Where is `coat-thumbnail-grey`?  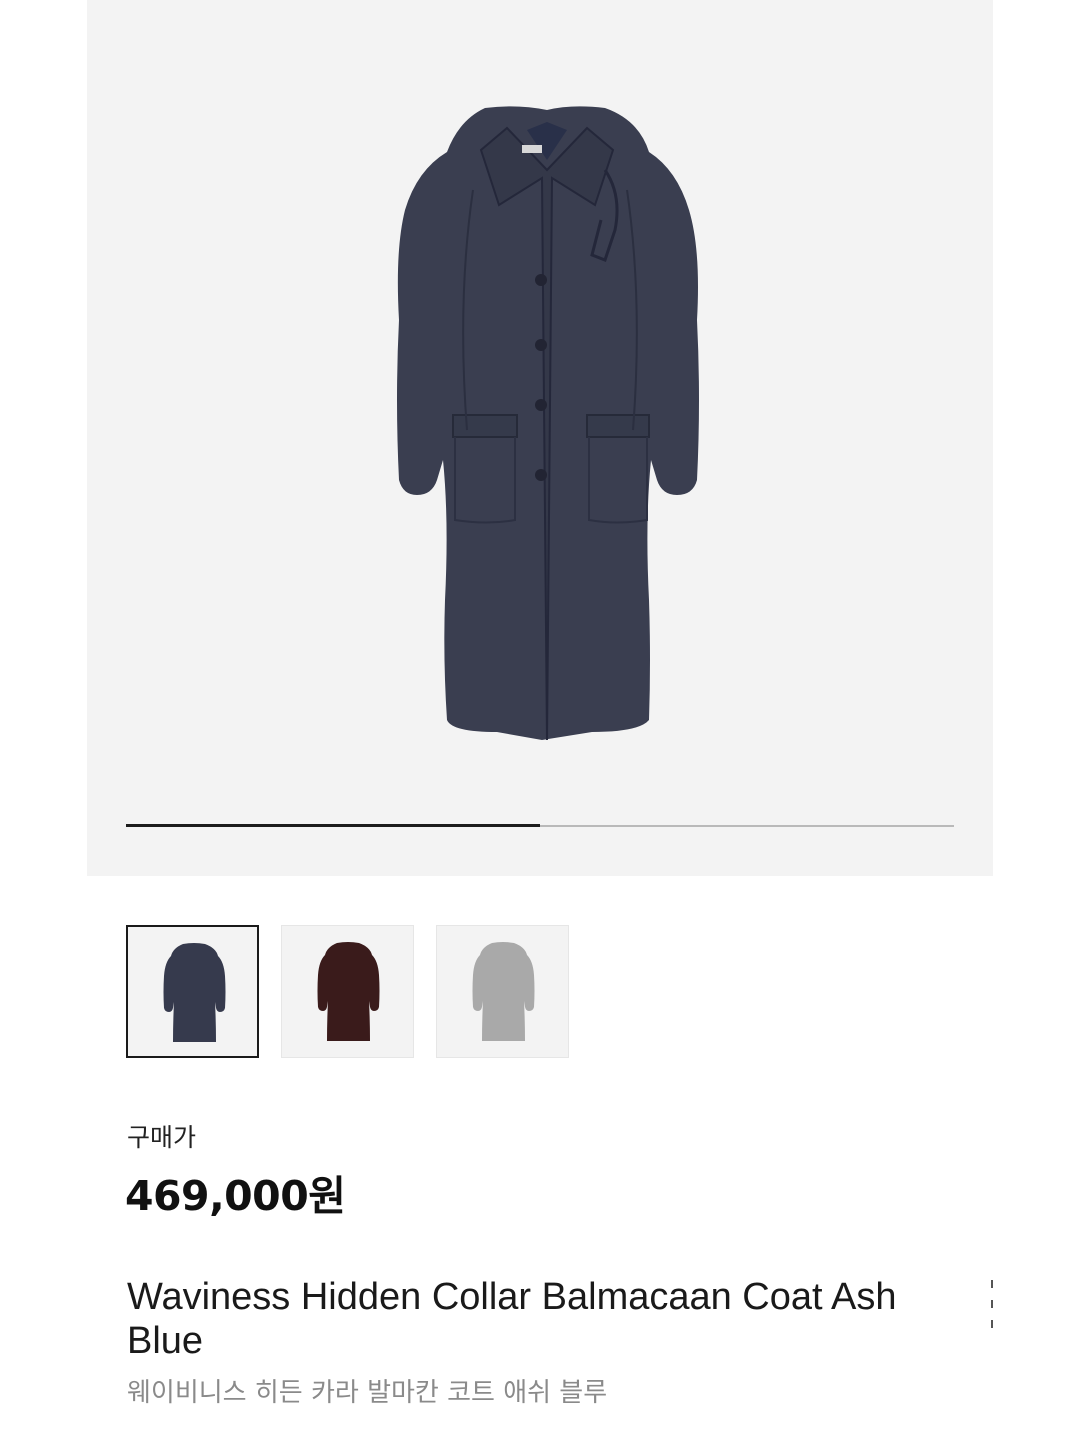 coat-thumbnail-grey is located at coordinates (503, 991).